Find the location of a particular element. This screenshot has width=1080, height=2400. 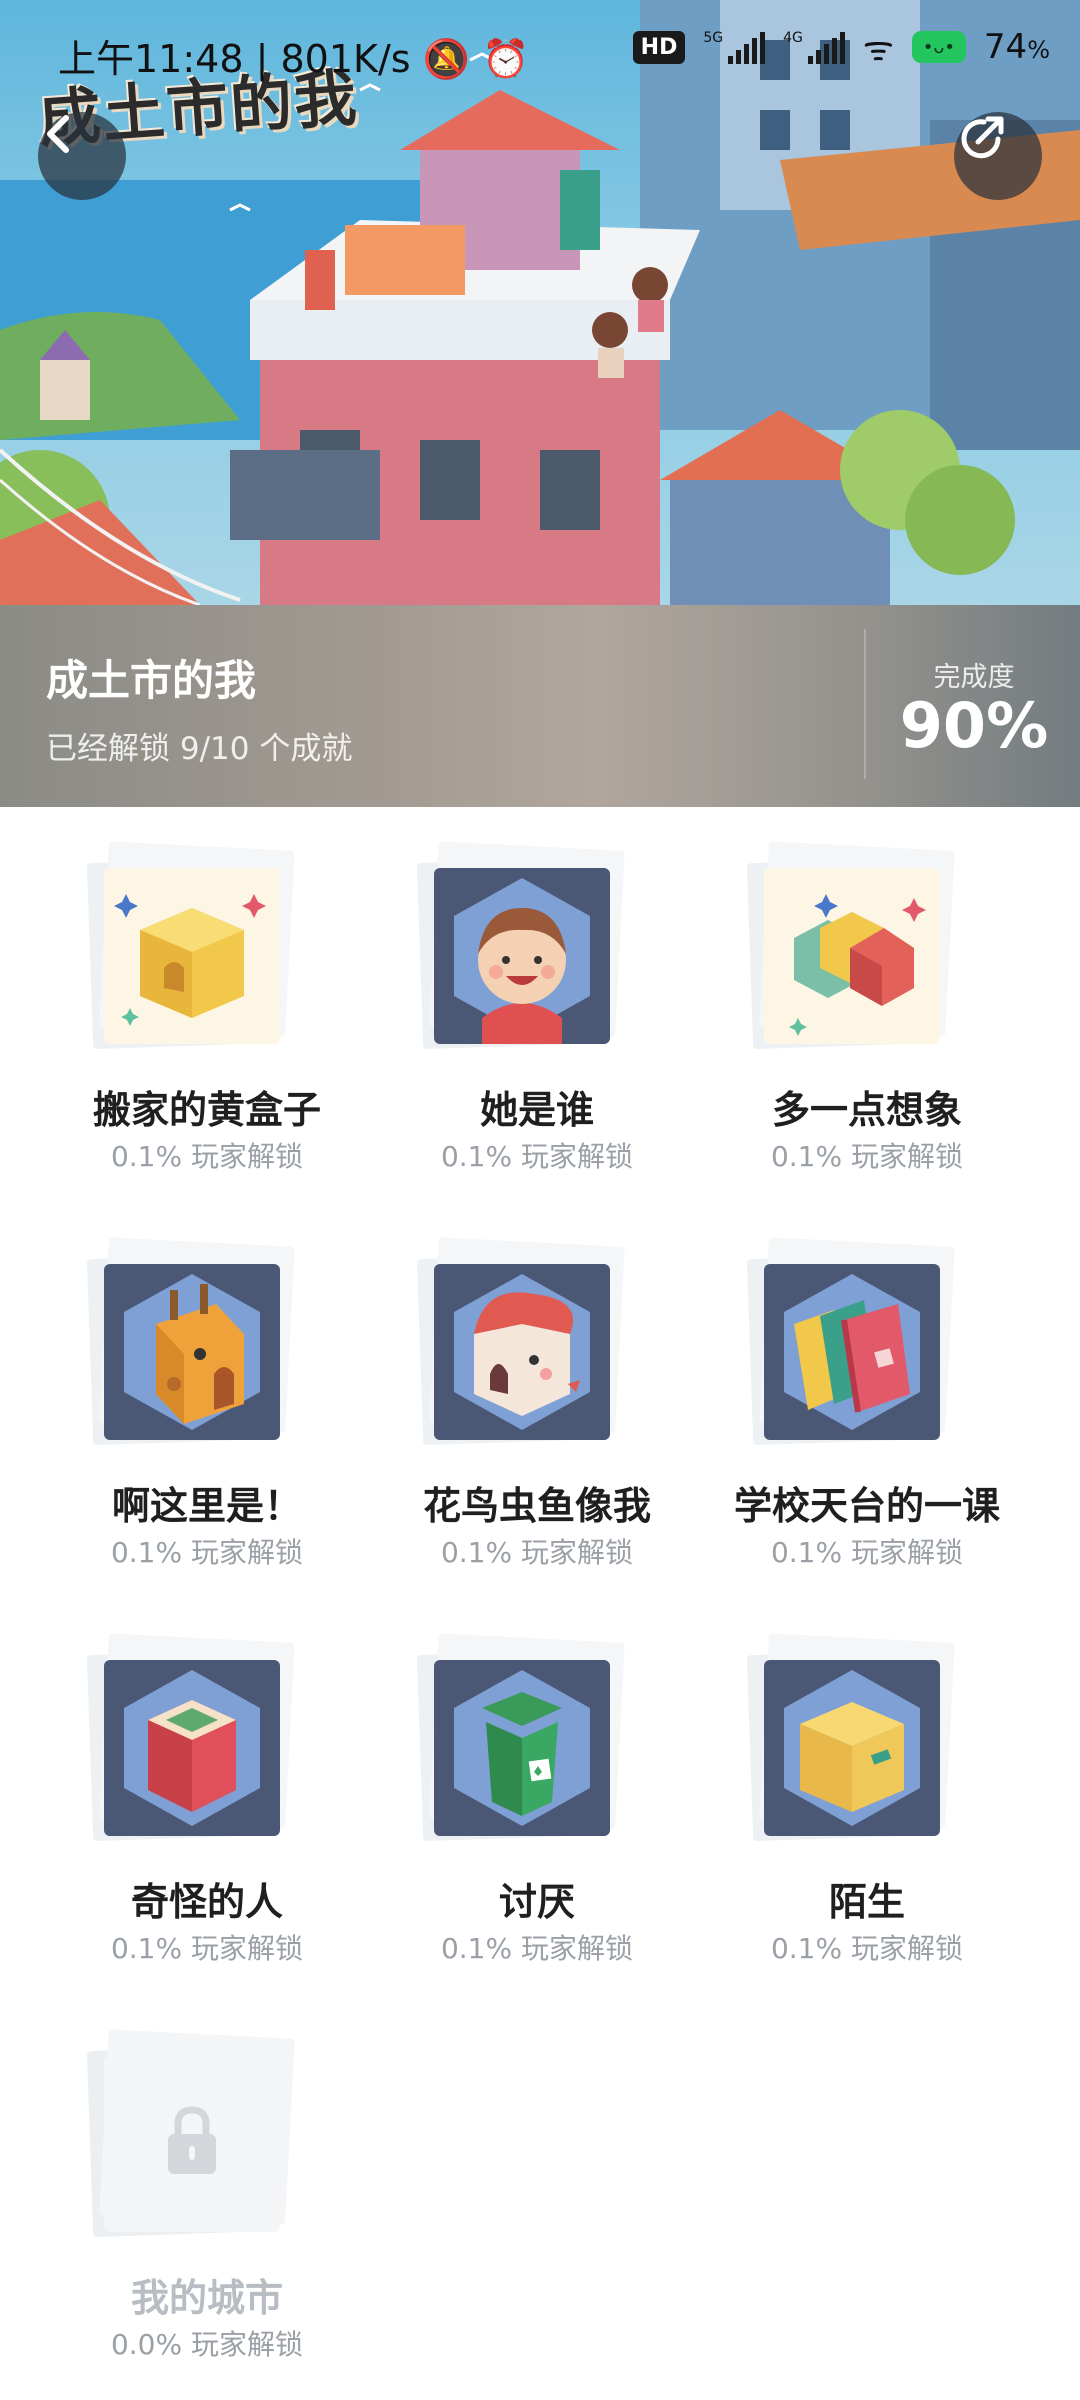

achievement-card: 花鸟虫鱼像我 0.1% 玩家解锁 is located at coordinates (495, 1393).